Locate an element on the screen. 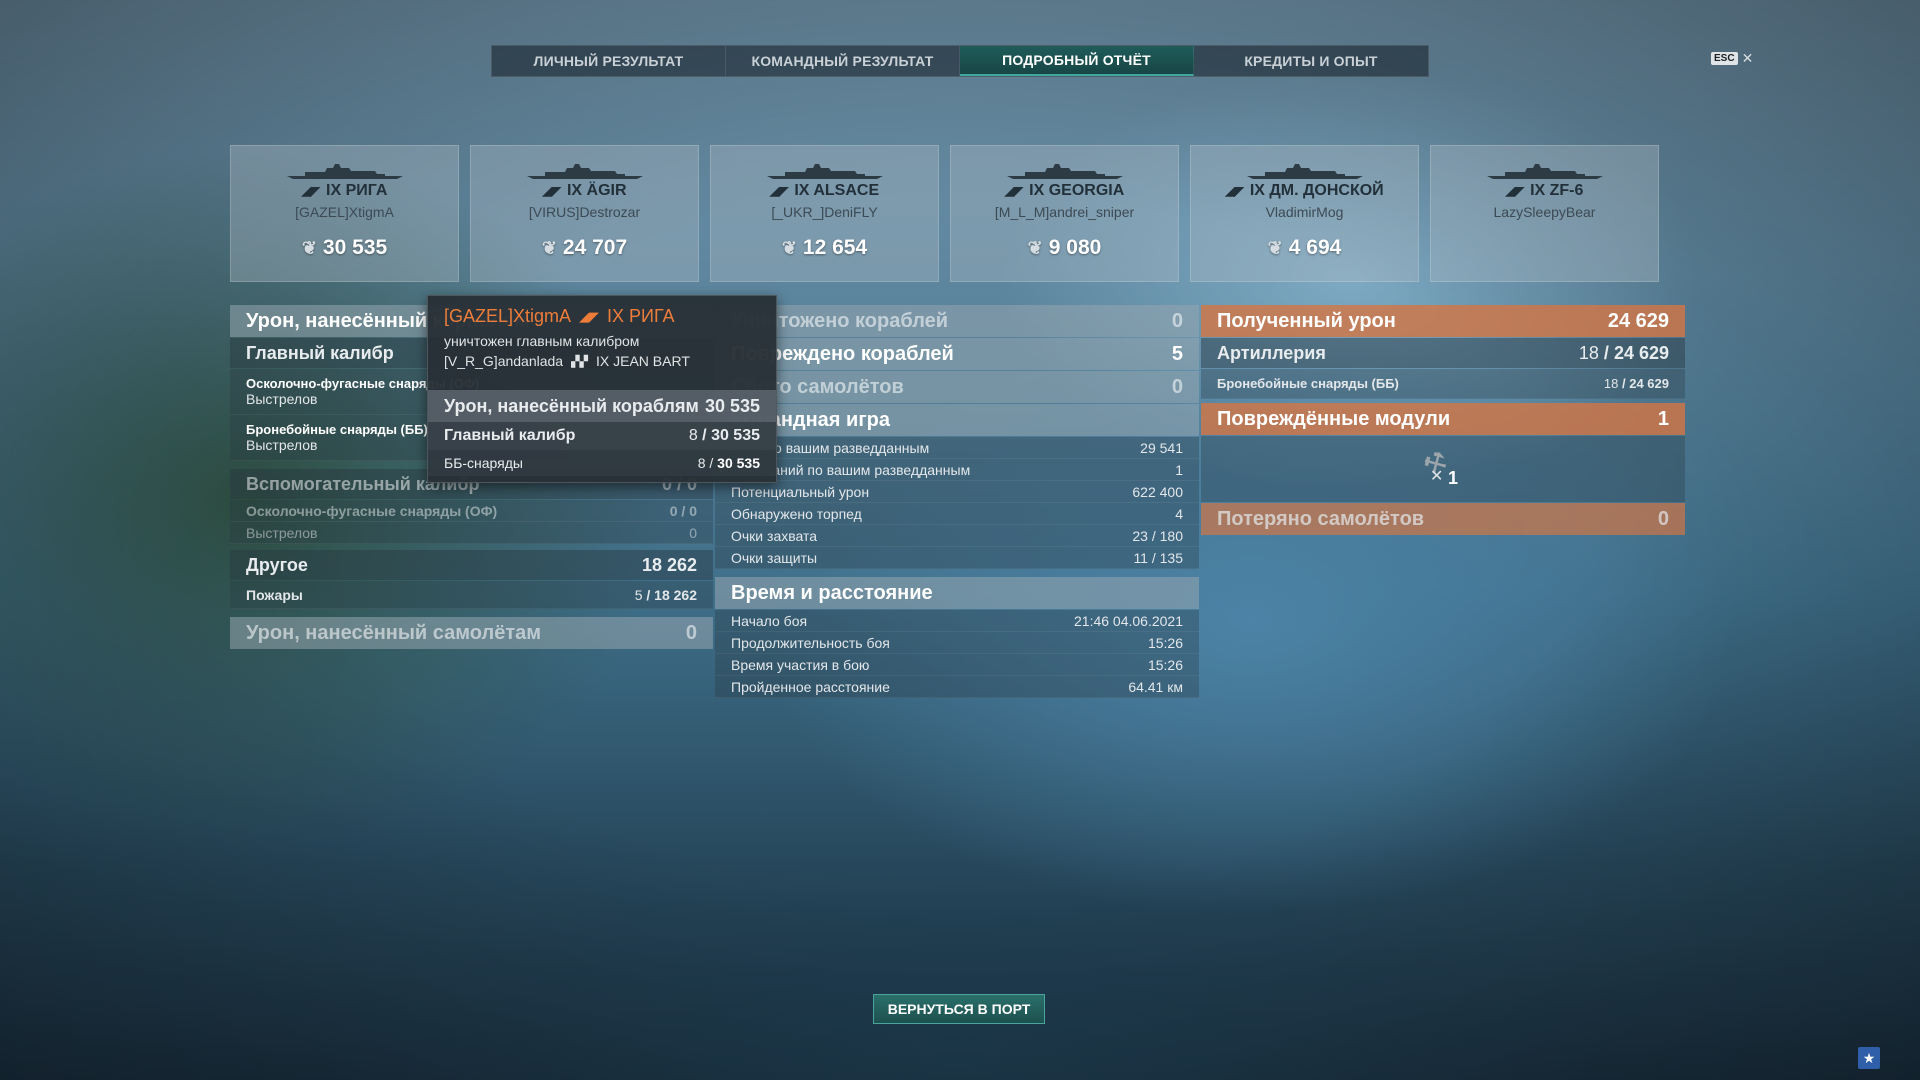 The height and width of the screenshot is (1080, 1920). close-button: ESC ✕ is located at coordinates (1732, 58).